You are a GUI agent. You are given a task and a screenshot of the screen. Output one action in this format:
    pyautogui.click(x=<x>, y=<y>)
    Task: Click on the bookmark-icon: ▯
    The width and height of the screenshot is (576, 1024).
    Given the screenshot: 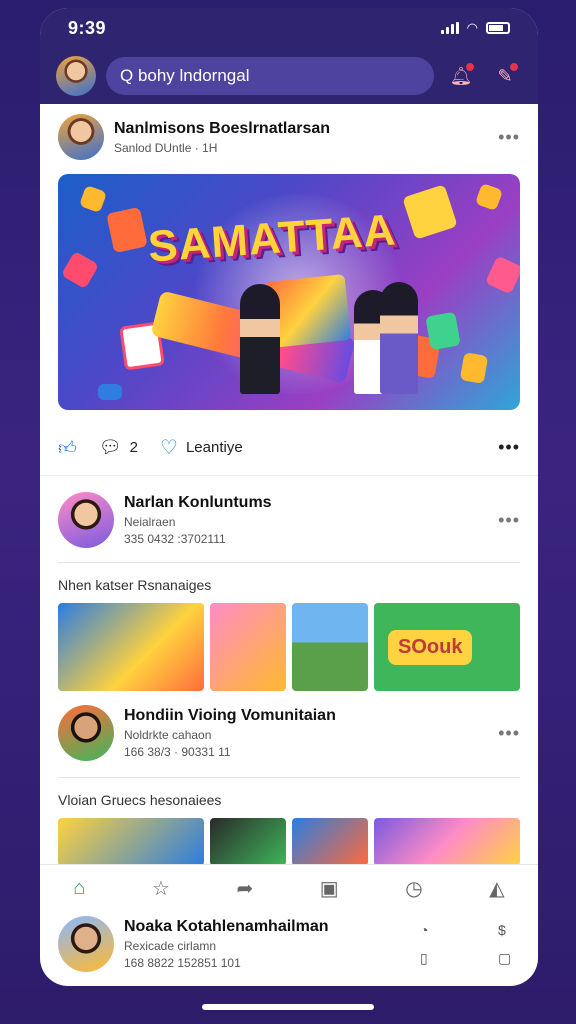 What is the action you would take?
    pyautogui.click(x=431, y=958)
    